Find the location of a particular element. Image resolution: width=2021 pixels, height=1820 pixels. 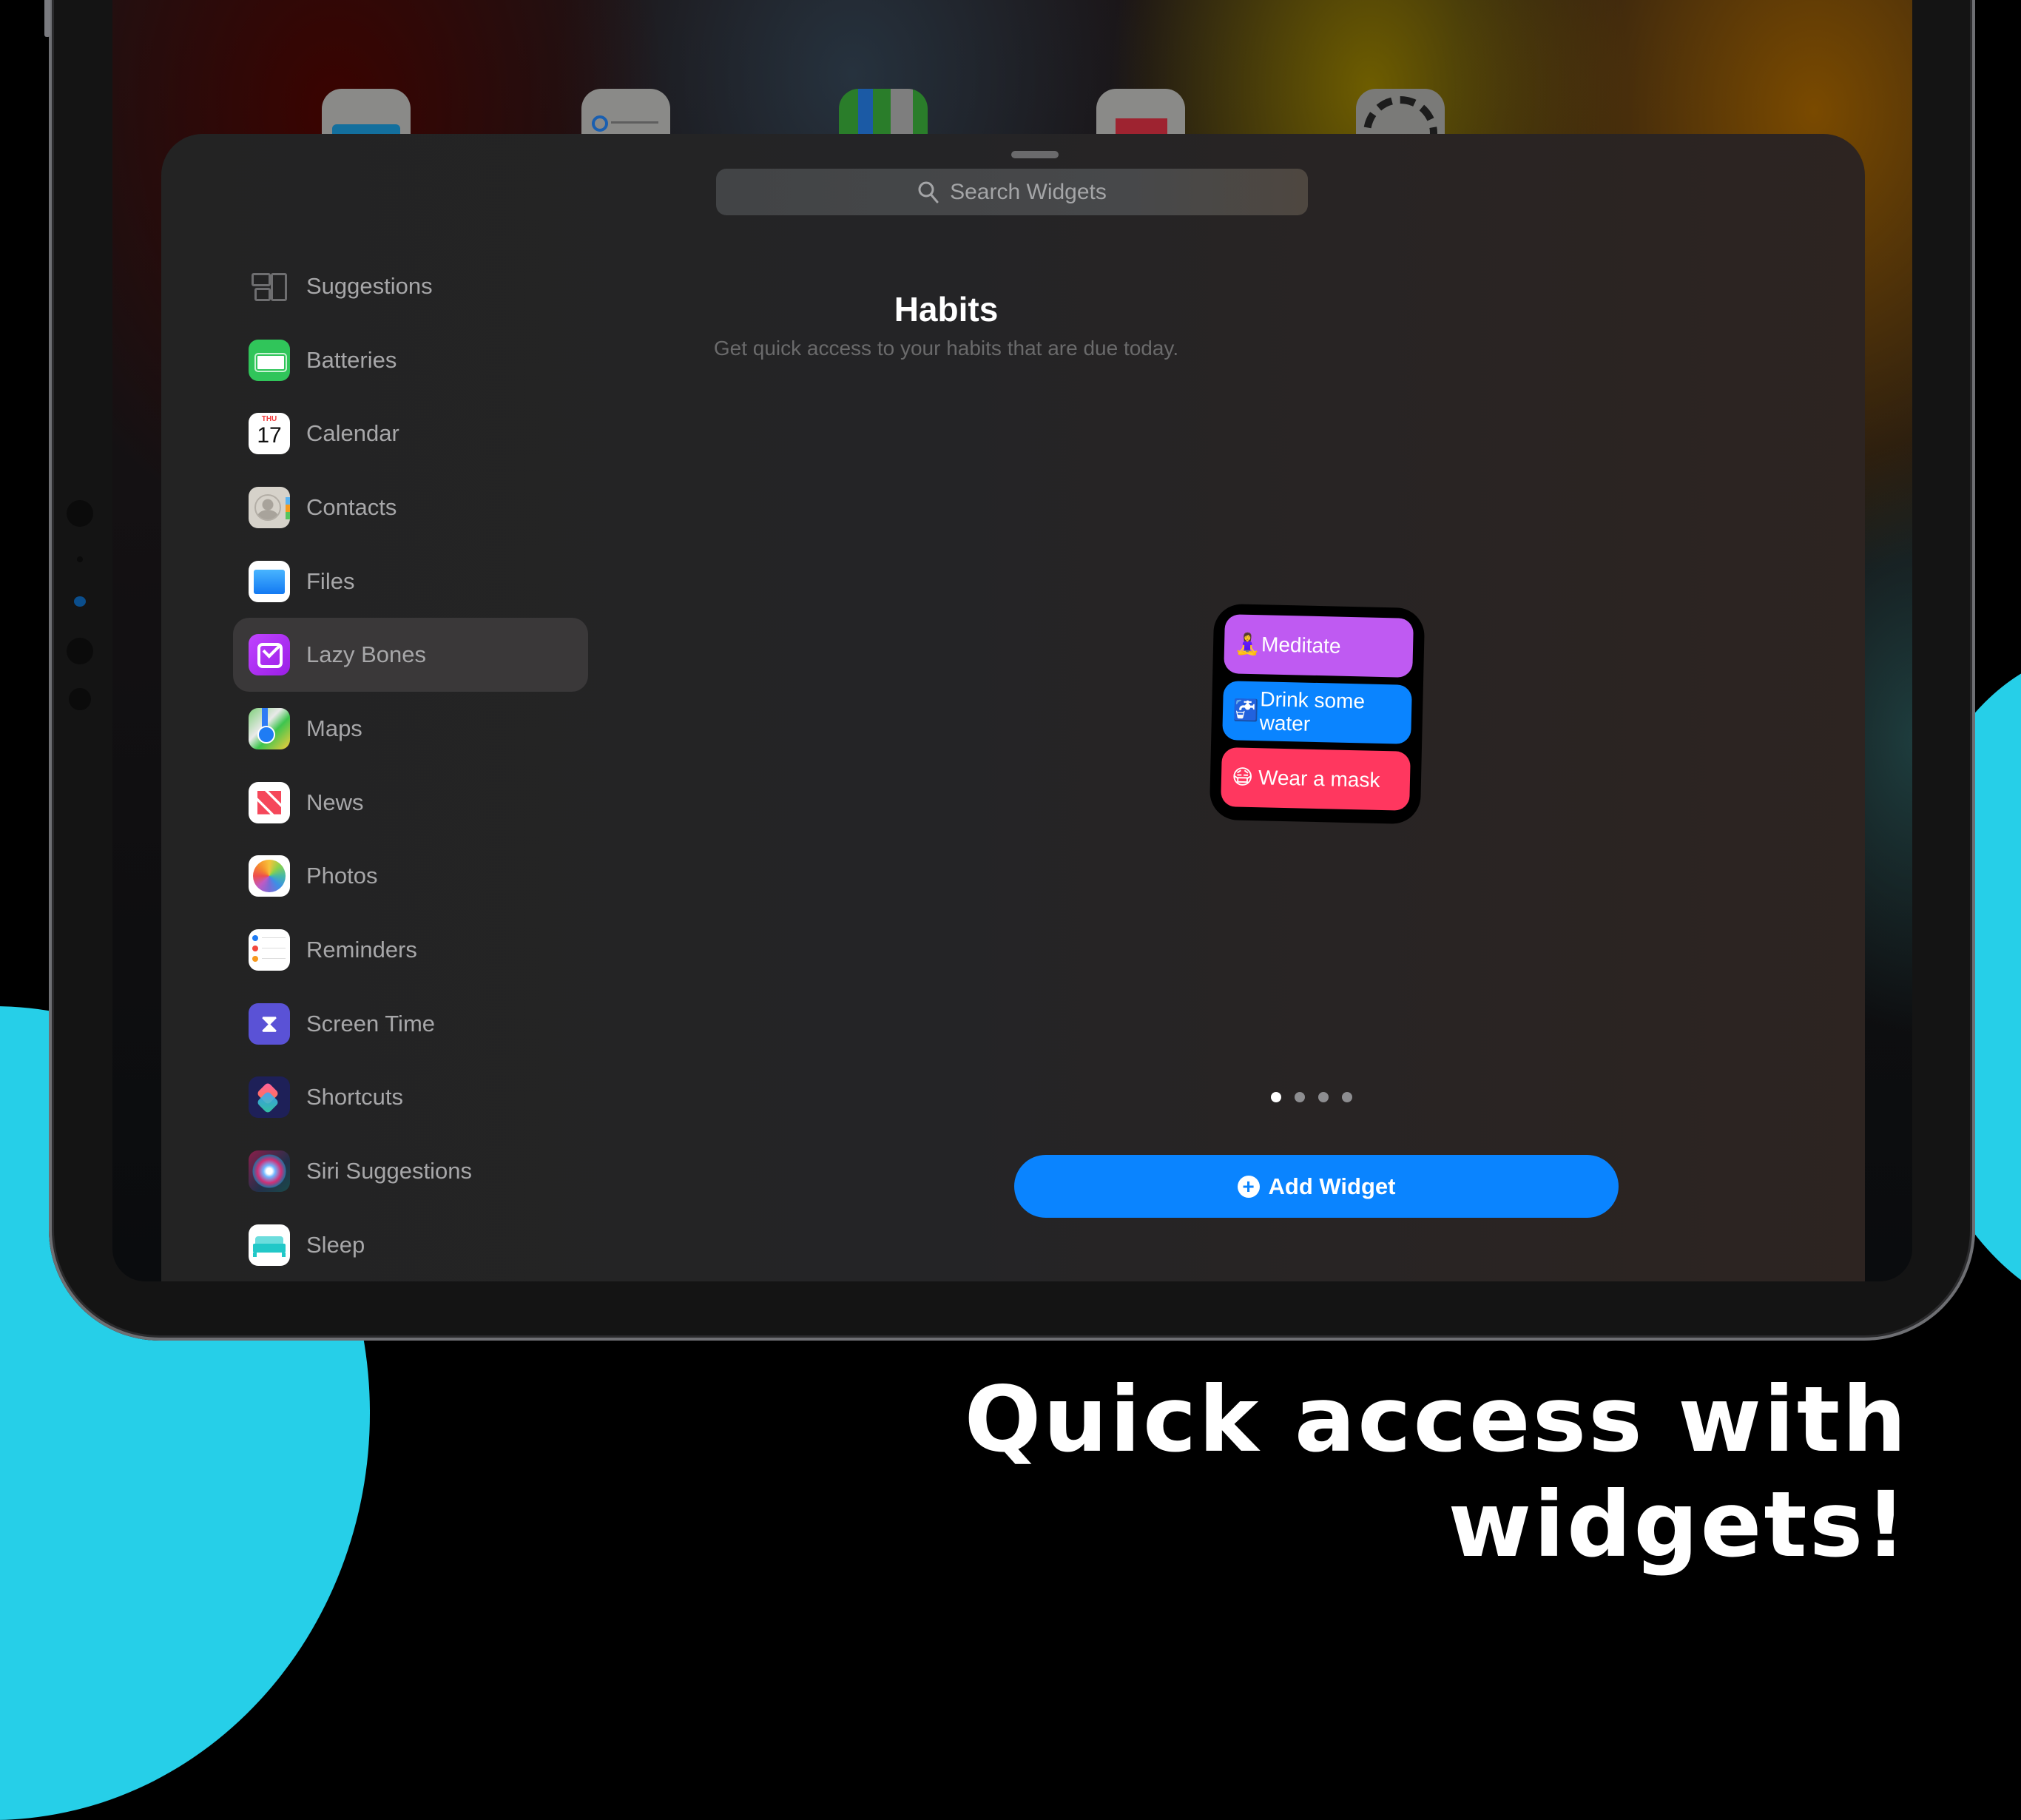

habit-label: Wear a mask is located at coordinates (1319, 779).